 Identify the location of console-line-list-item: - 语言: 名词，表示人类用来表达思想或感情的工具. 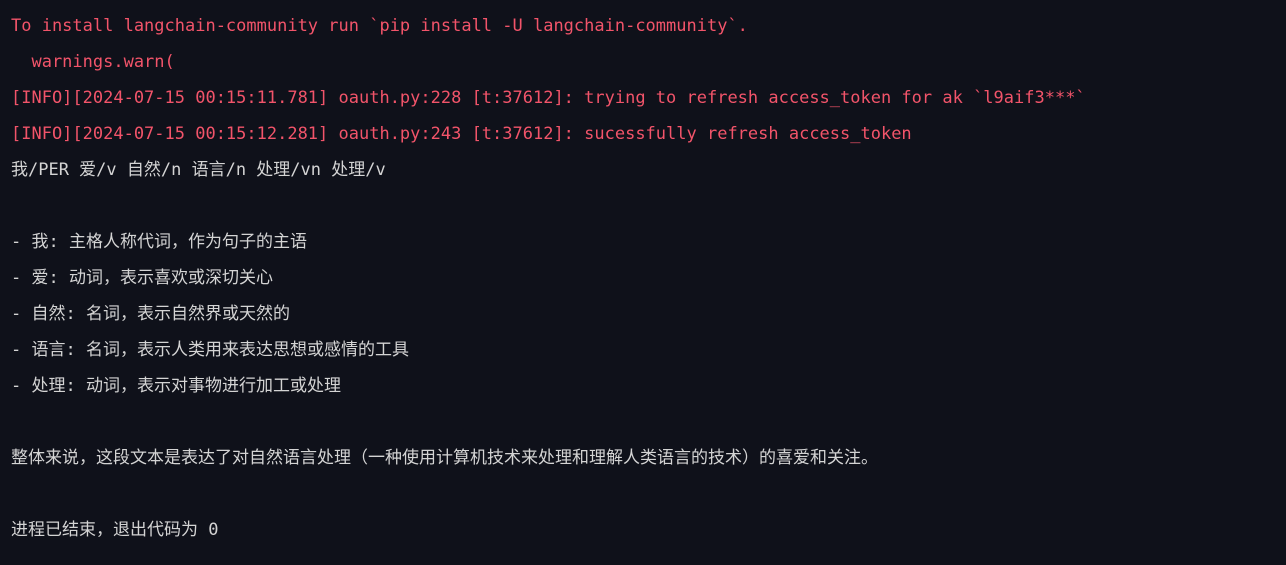
(210, 350).